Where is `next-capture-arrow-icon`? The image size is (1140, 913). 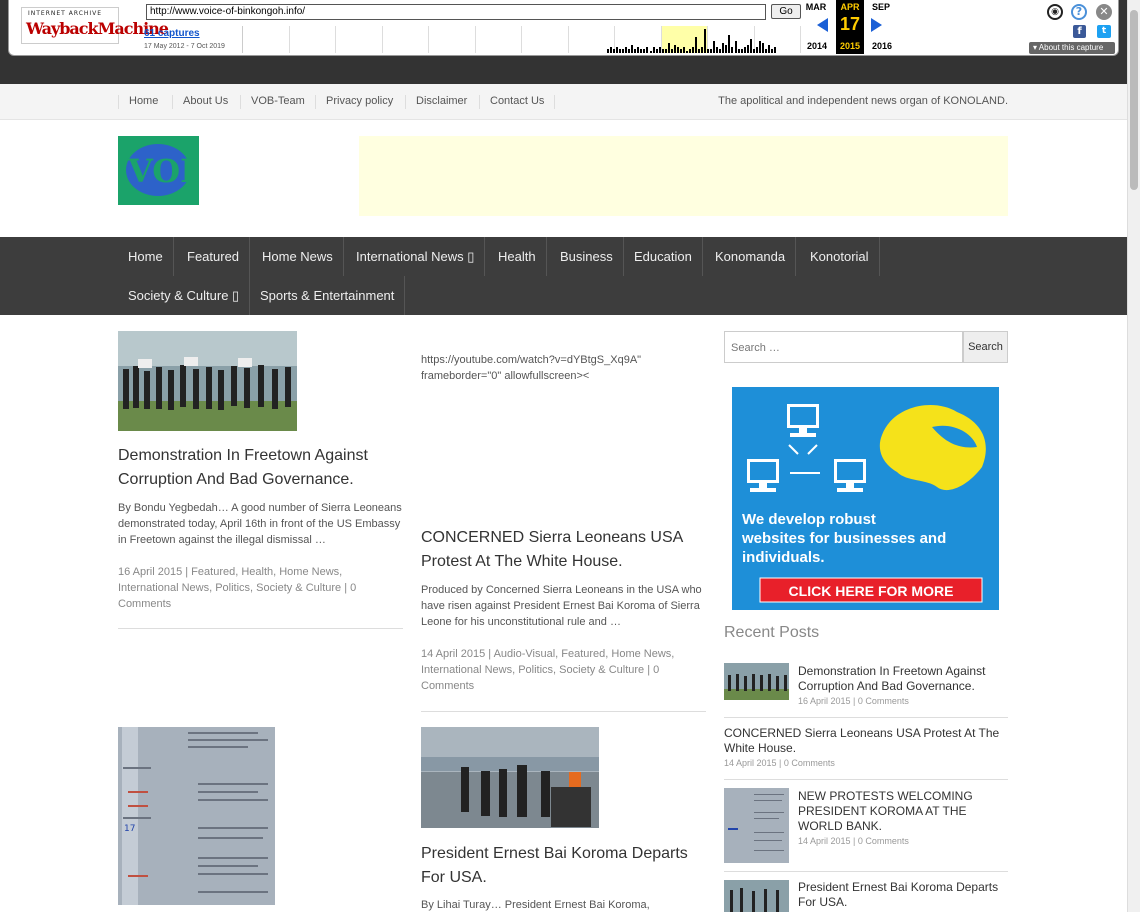
next-capture-arrow-icon is located at coordinates (876, 25).